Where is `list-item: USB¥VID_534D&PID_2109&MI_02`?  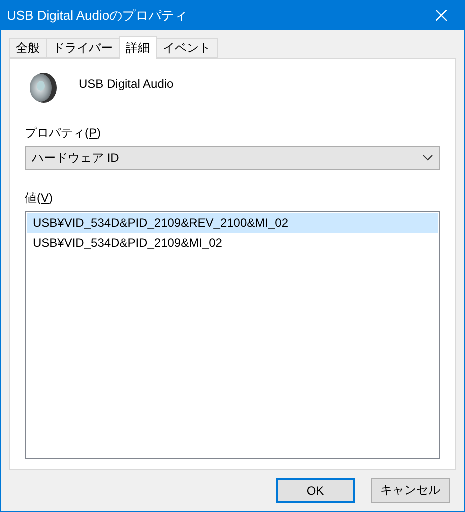
list-item: USB¥VID_534D&PID_2109&MI_02 is located at coordinates (232, 243).